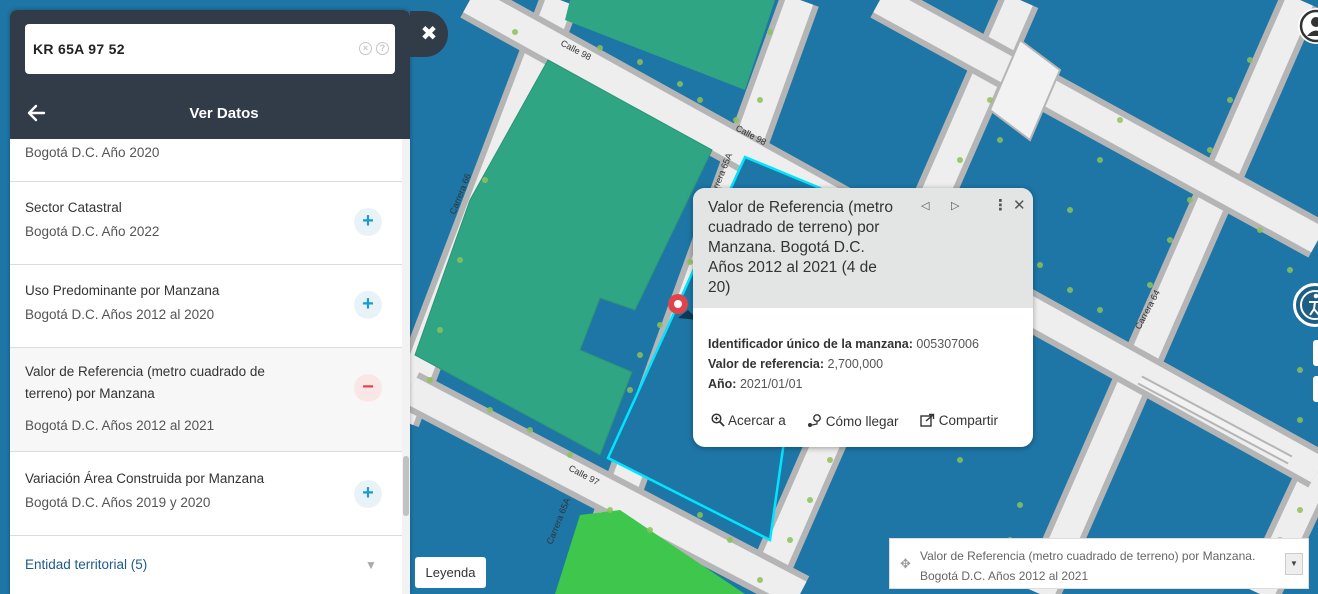 Image resolution: width=1318 pixels, height=594 pixels. What do you see at coordinates (120, 425) in the screenshot?
I see `item-subtitle: Bogotá D.C. Años 2012 al 2021` at bounding box center [120, 425].